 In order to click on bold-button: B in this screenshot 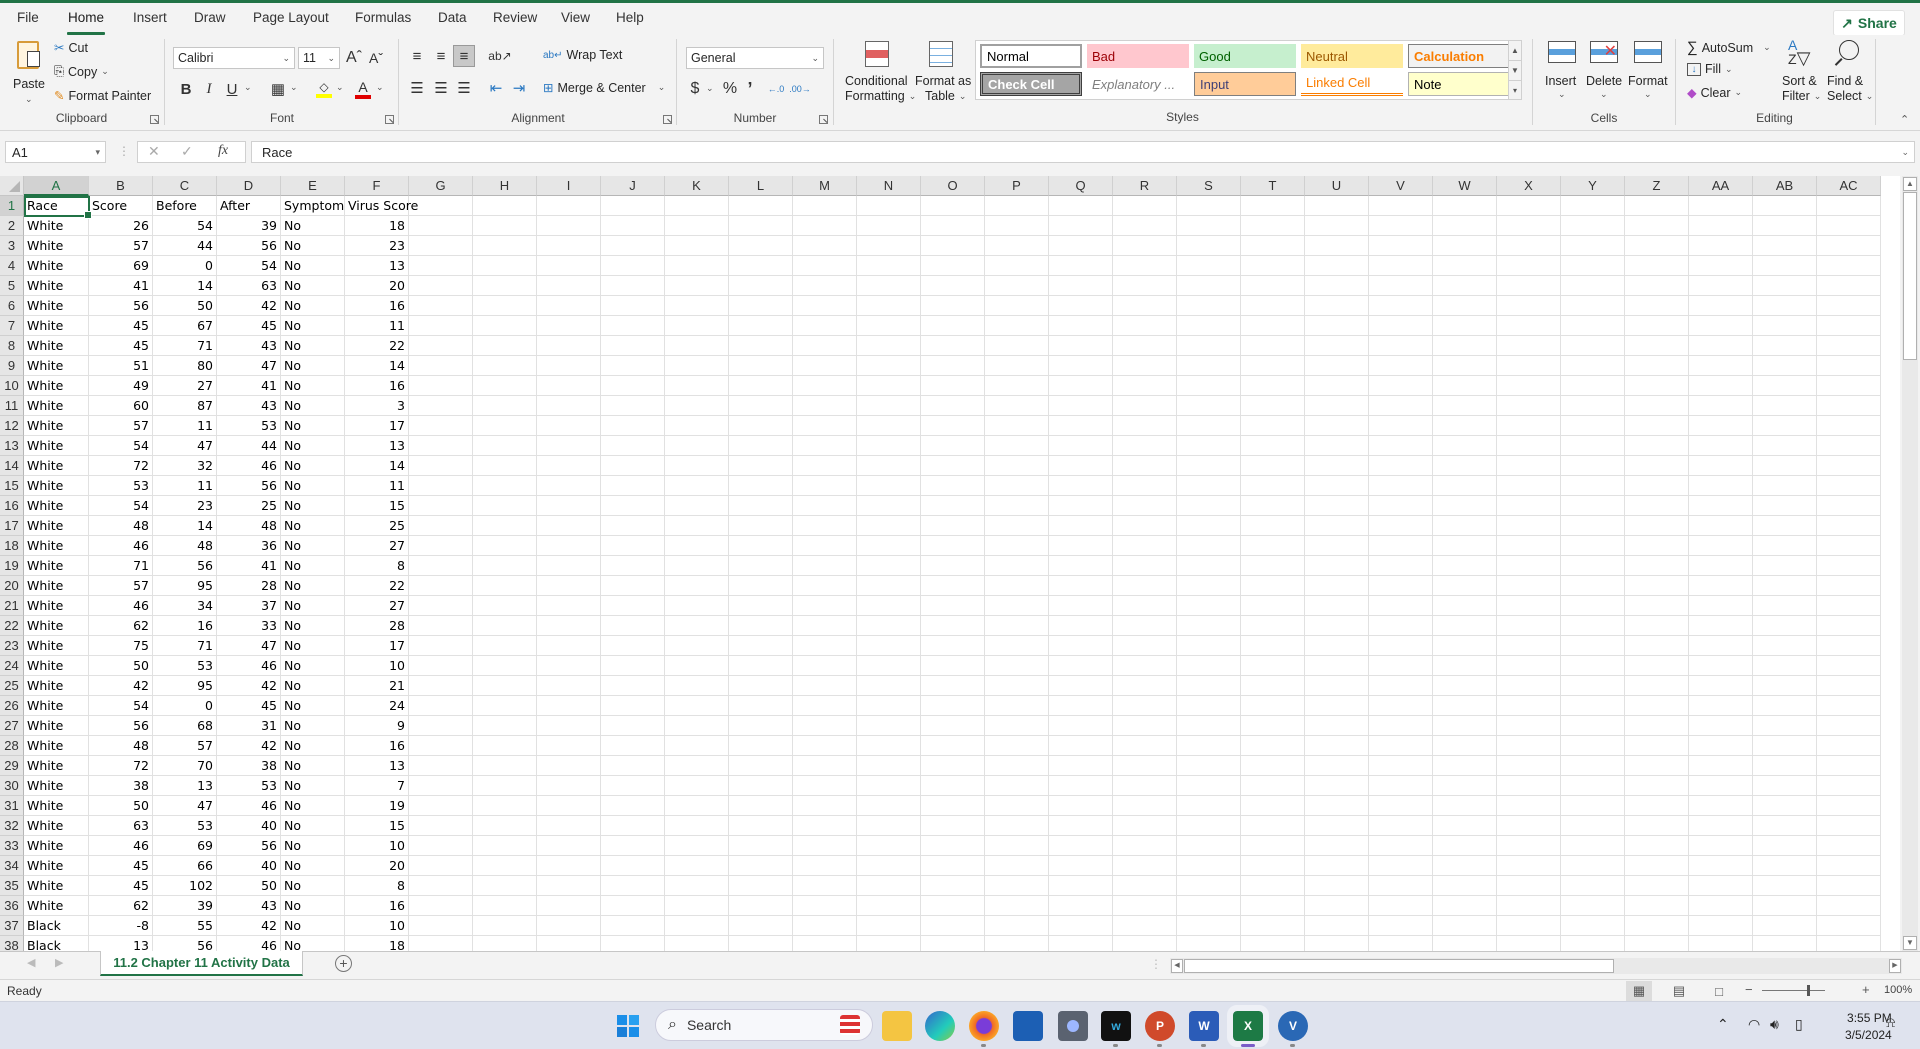, I will do `click(186, 89)`.